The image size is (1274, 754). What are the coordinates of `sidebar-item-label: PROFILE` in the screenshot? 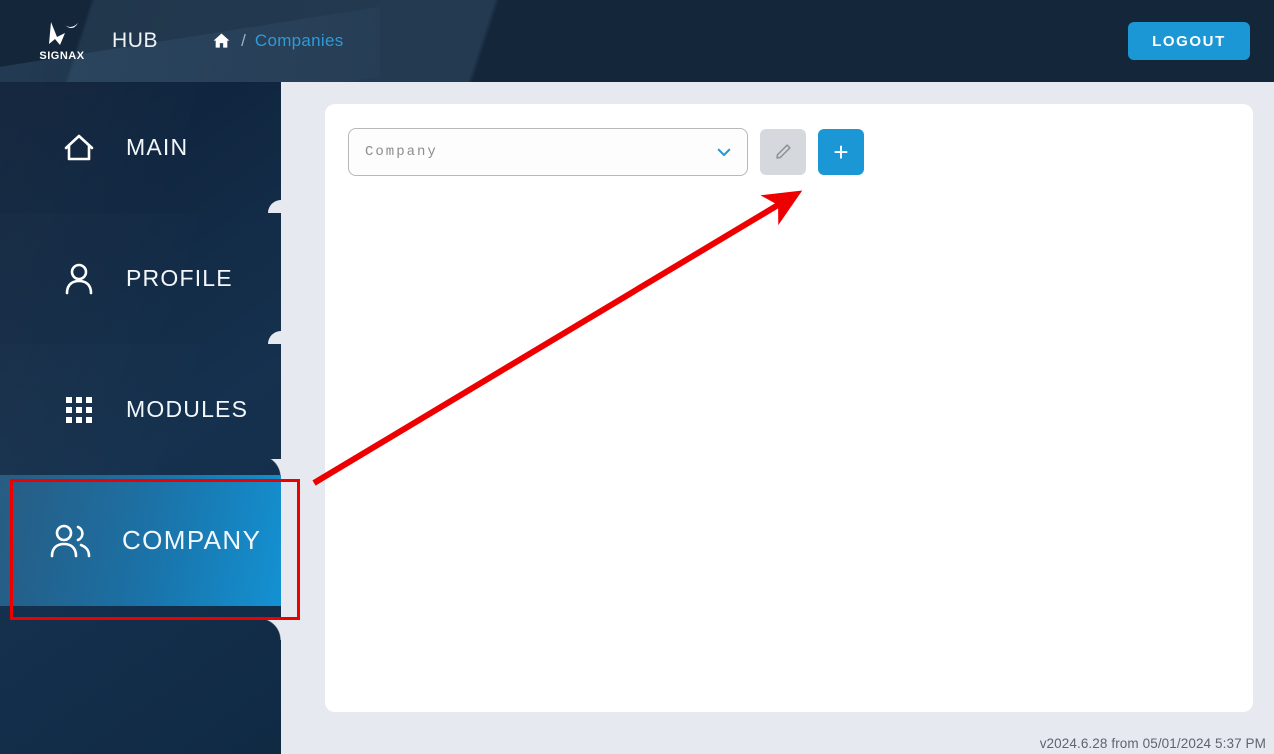 It's located at (179, 278).